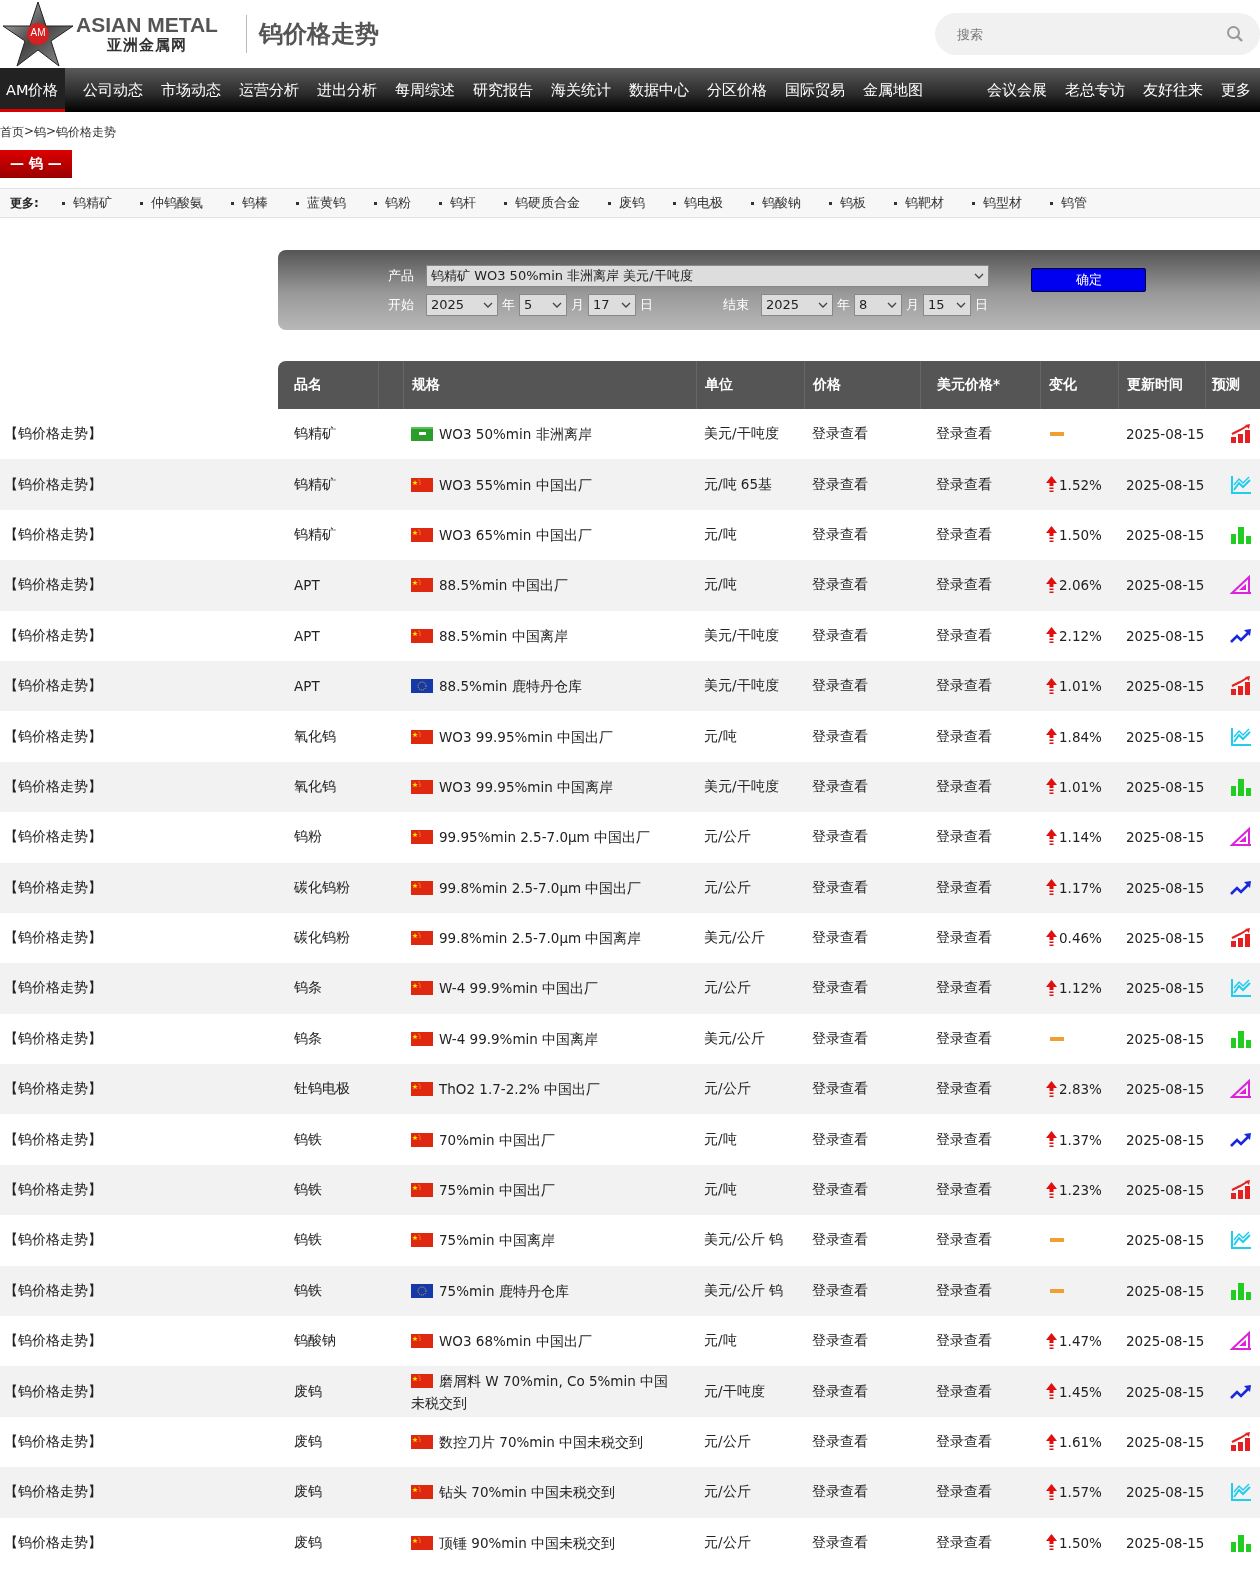 The image size is (1260, 1588). Describe the element at coordinates (503, 90) in the screenshot. I see `nav-link: 研究报告` at that location.